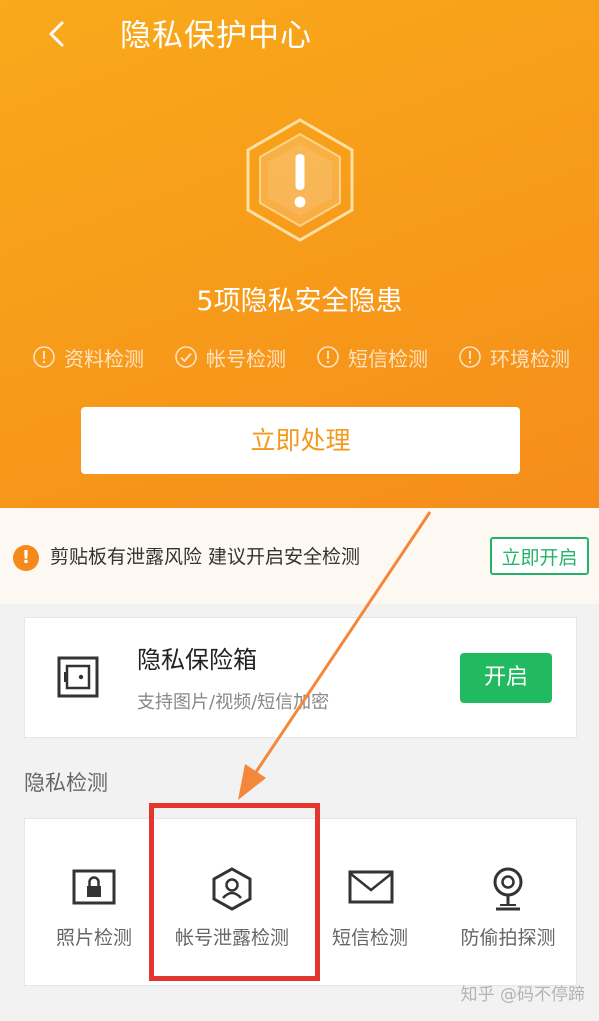 Image resolution: width=599 pixels, height=1021 pixels. Describe the element at coordinates (299, 301) in the screenshot. I see `risk-summary: 5项隐私安全隐患` at that location.